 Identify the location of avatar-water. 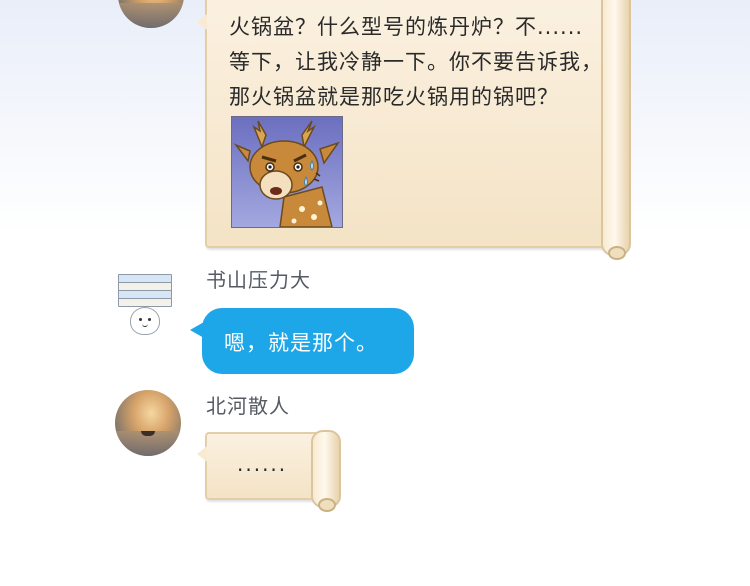
(151, 15).